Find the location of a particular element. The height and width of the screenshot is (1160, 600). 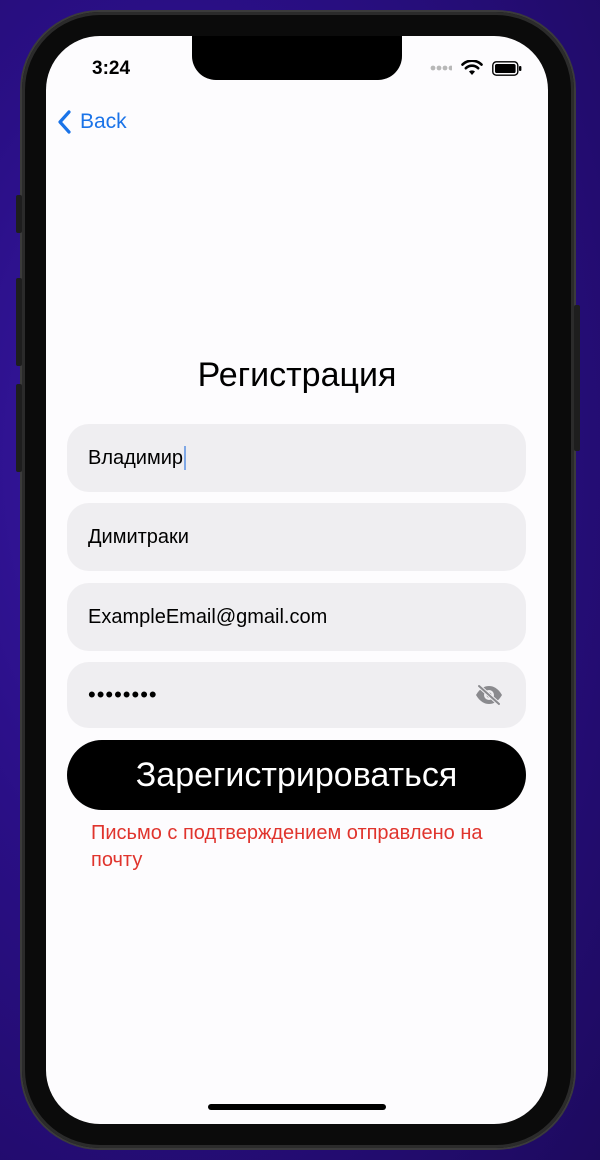

silent-switch is located at coordinates (19, 214).